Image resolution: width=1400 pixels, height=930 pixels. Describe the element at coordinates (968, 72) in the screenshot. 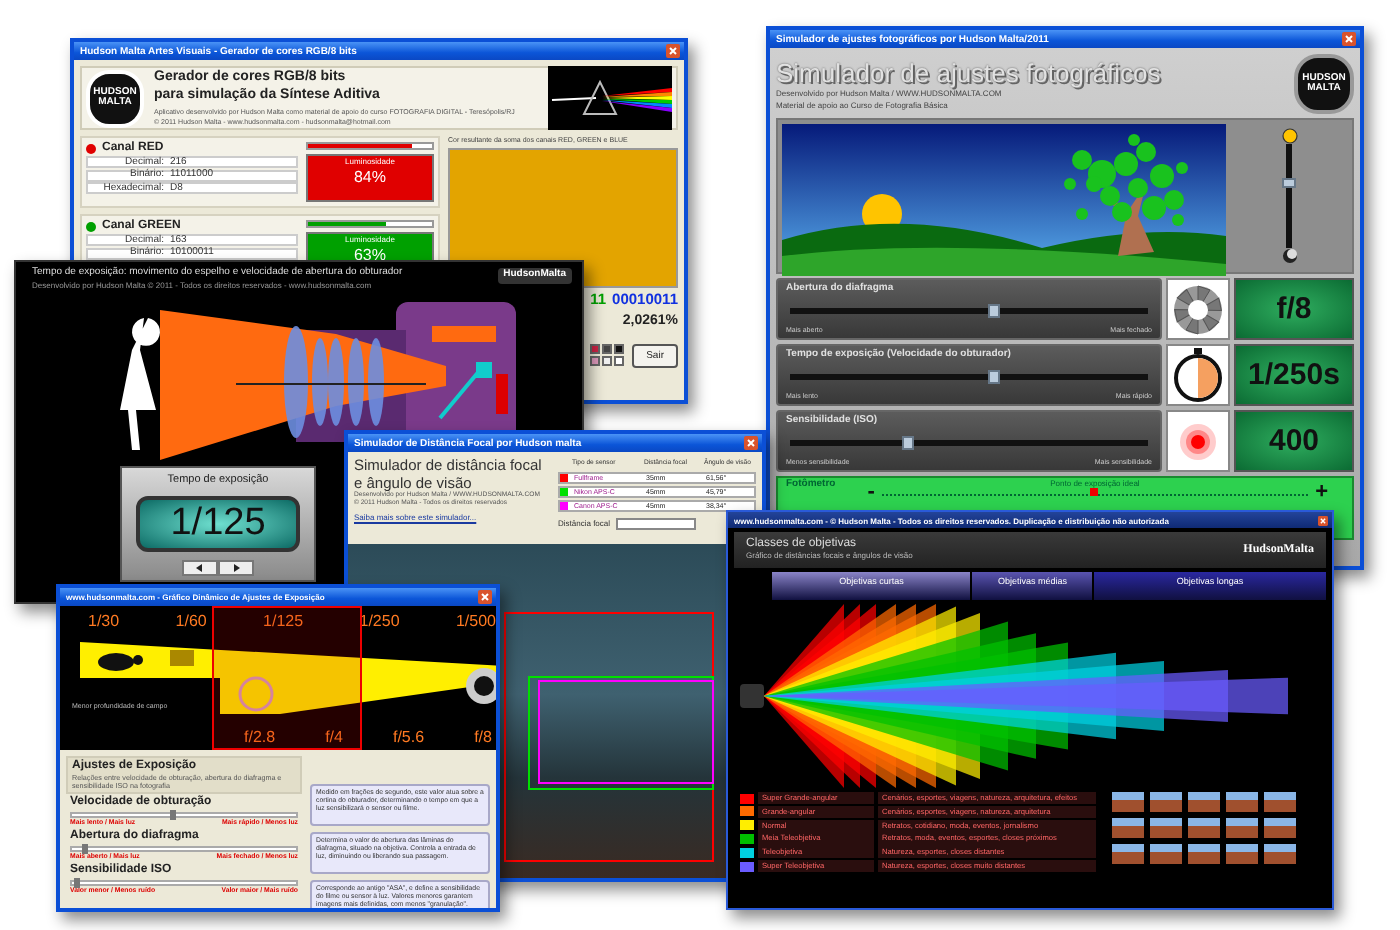

I see `app-heading: Simulador de ajustes fotográficos` at that location.